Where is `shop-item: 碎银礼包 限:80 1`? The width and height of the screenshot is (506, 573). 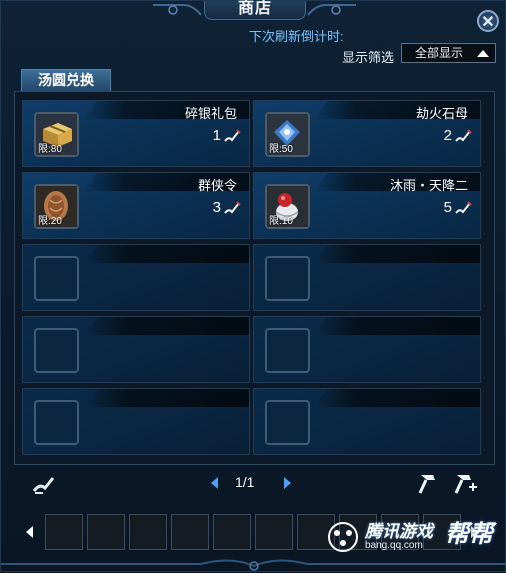 shop-item: 碎银礼包 限:80 1 is located at coordinates (136, 133).